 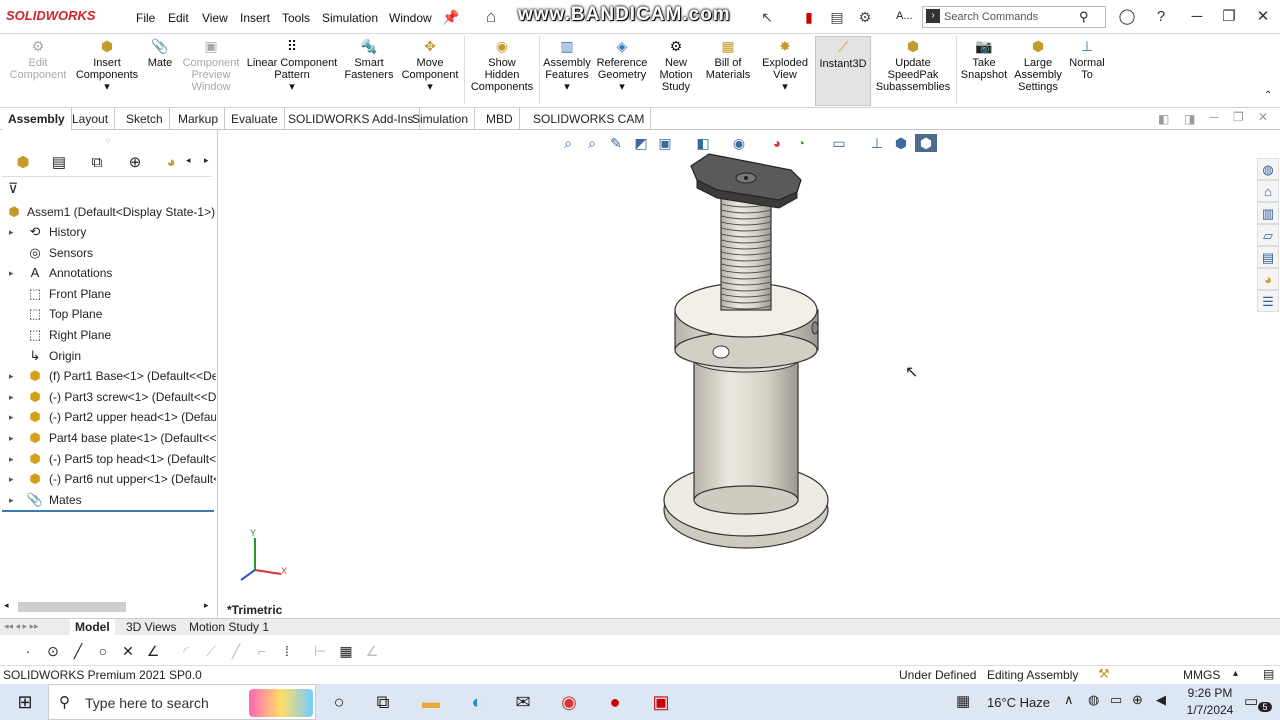 I want to click on menu-view: View, so click(x=215, y=18).